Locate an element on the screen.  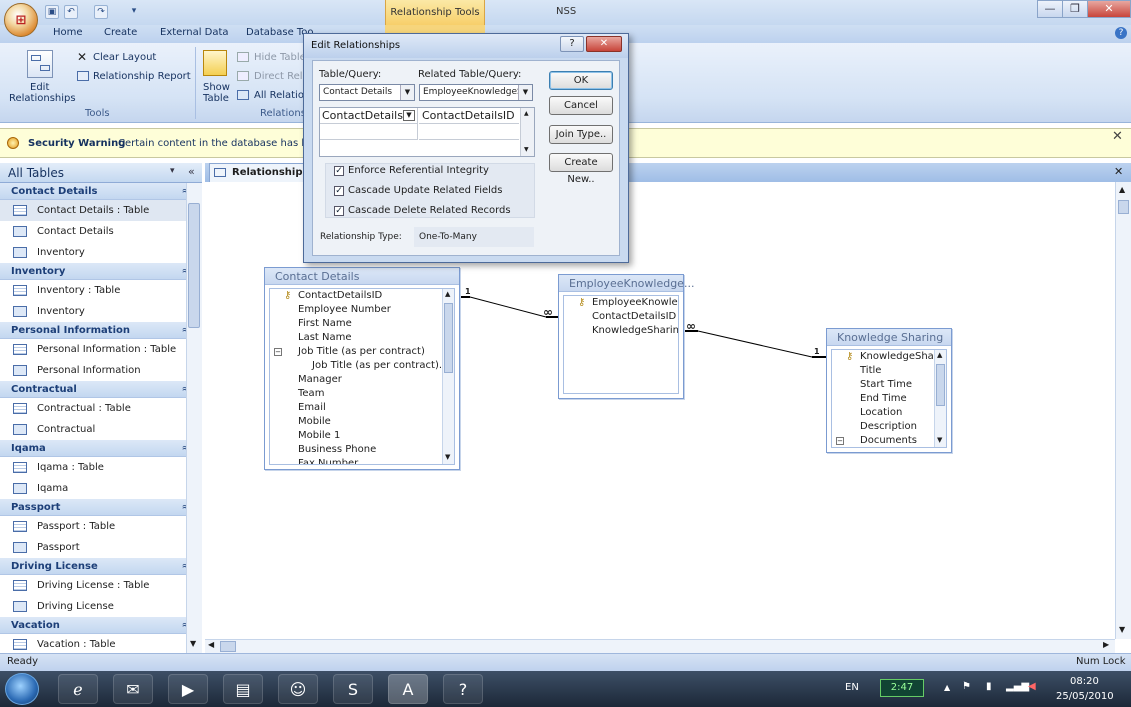
help-support-icon: ? is located at coordinates (463, 689).